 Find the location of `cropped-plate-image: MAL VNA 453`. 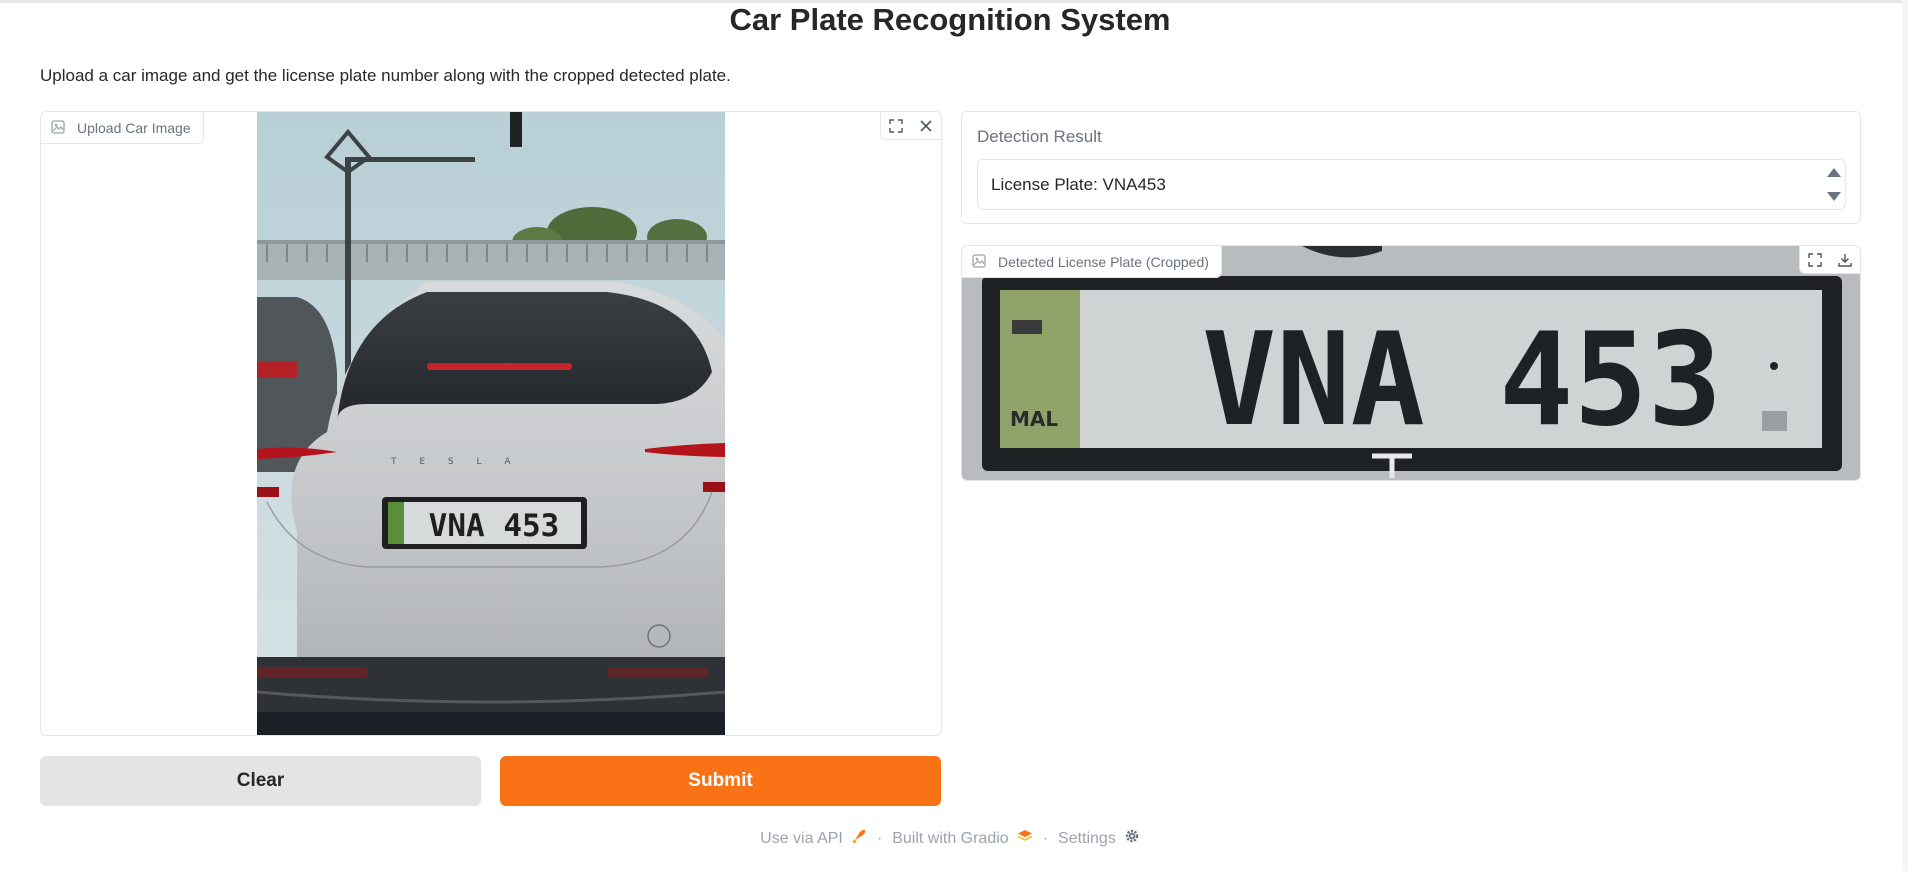

cropped-plate-image: MAL VNA 453 is located at coordinates (1411, 363).